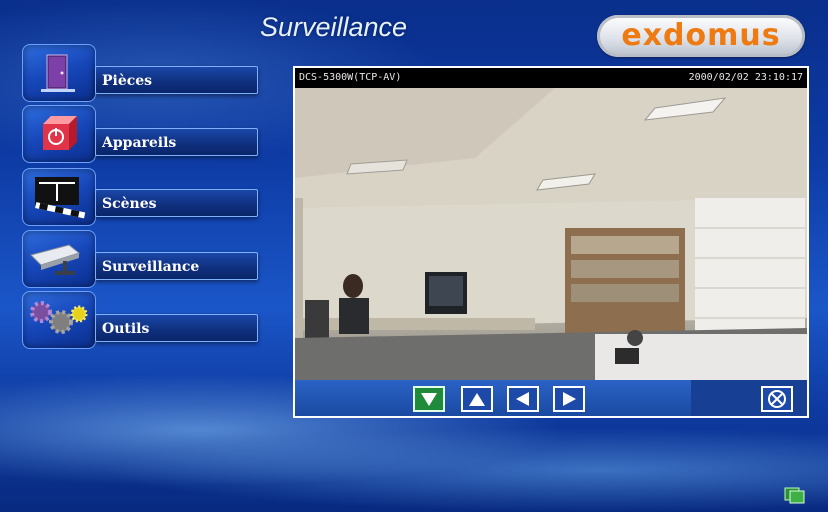 This screenshot has width=828, height=512. Describe the element at coordinates (59, 73) in the screenshot. I see `door-icon` at that location.